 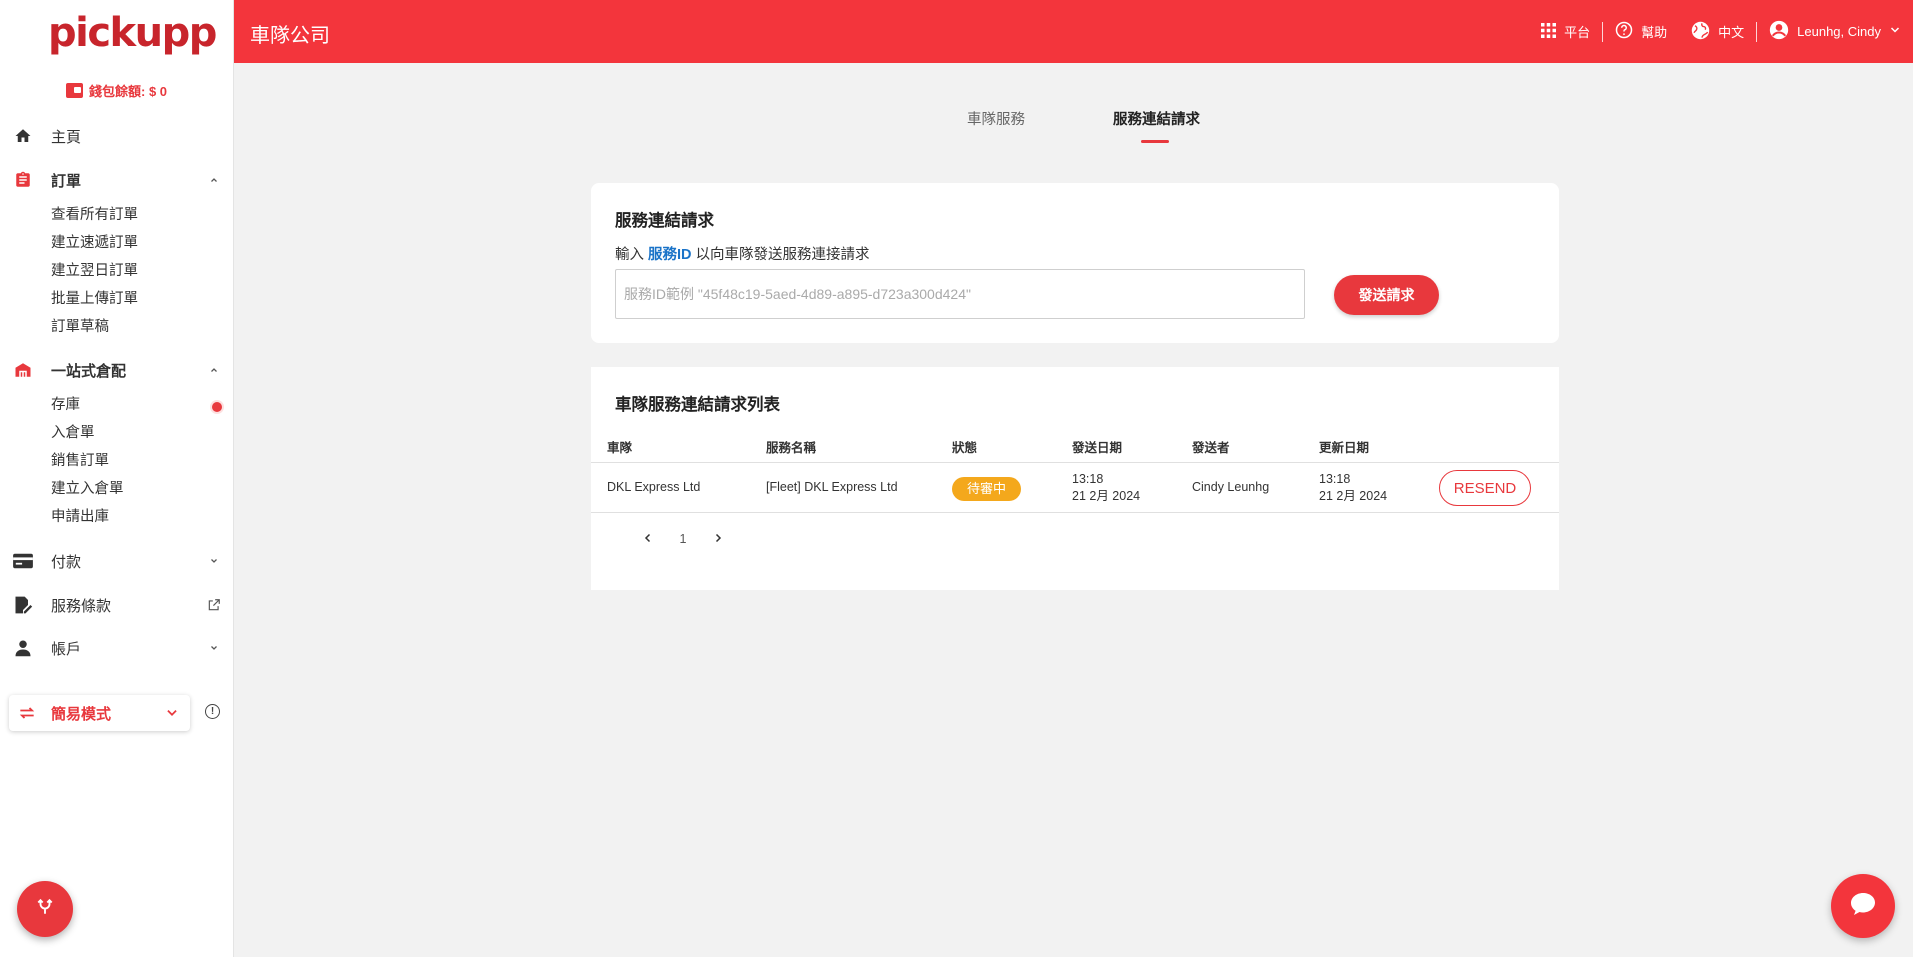 I want to click on help-icon, so click(x=1624, y=31).